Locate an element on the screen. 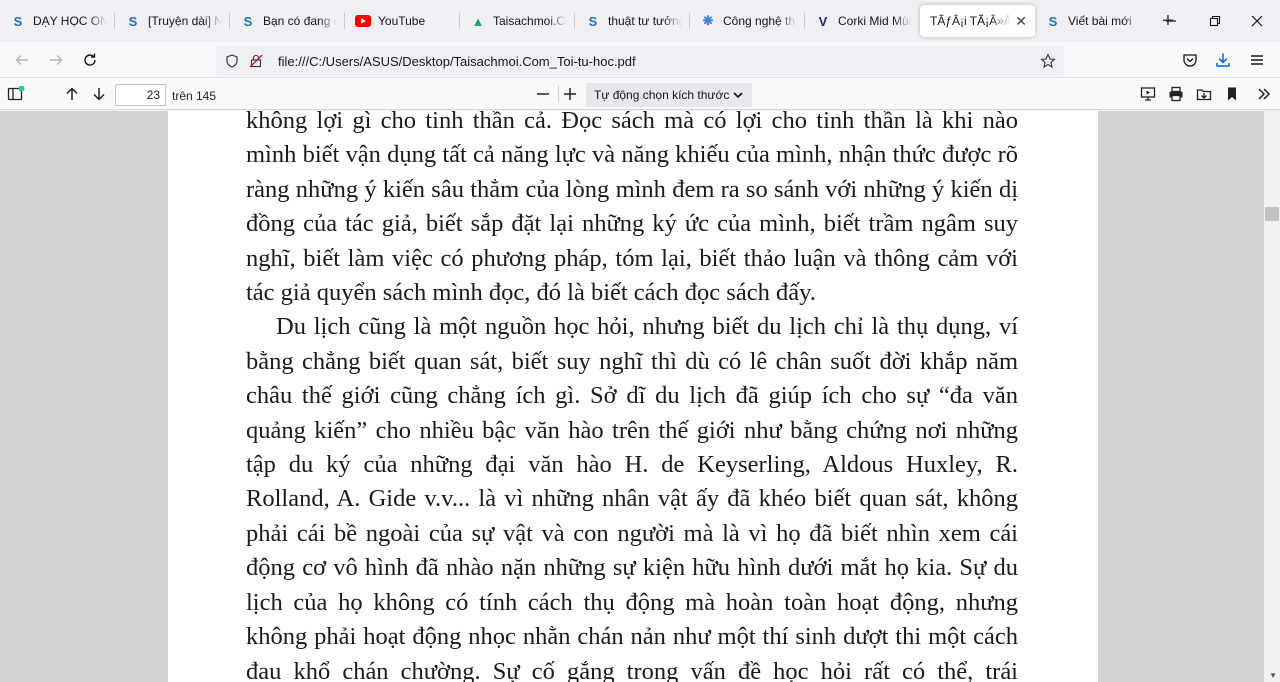  tab-title: Viết bài mới is located at coordinates (1100, 21).